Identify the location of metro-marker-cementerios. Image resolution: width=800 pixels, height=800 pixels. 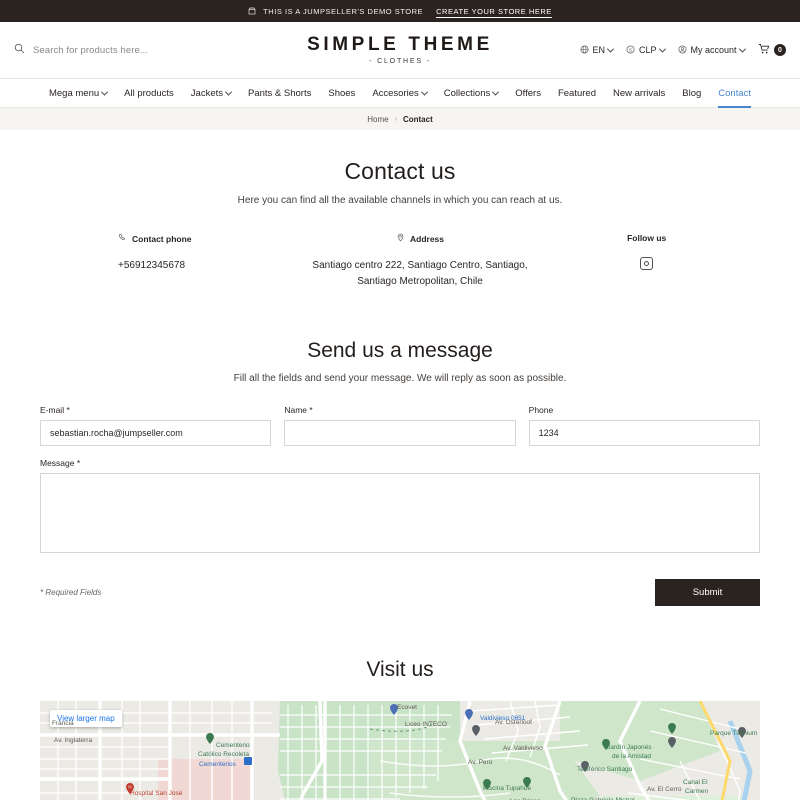
(248, 761).